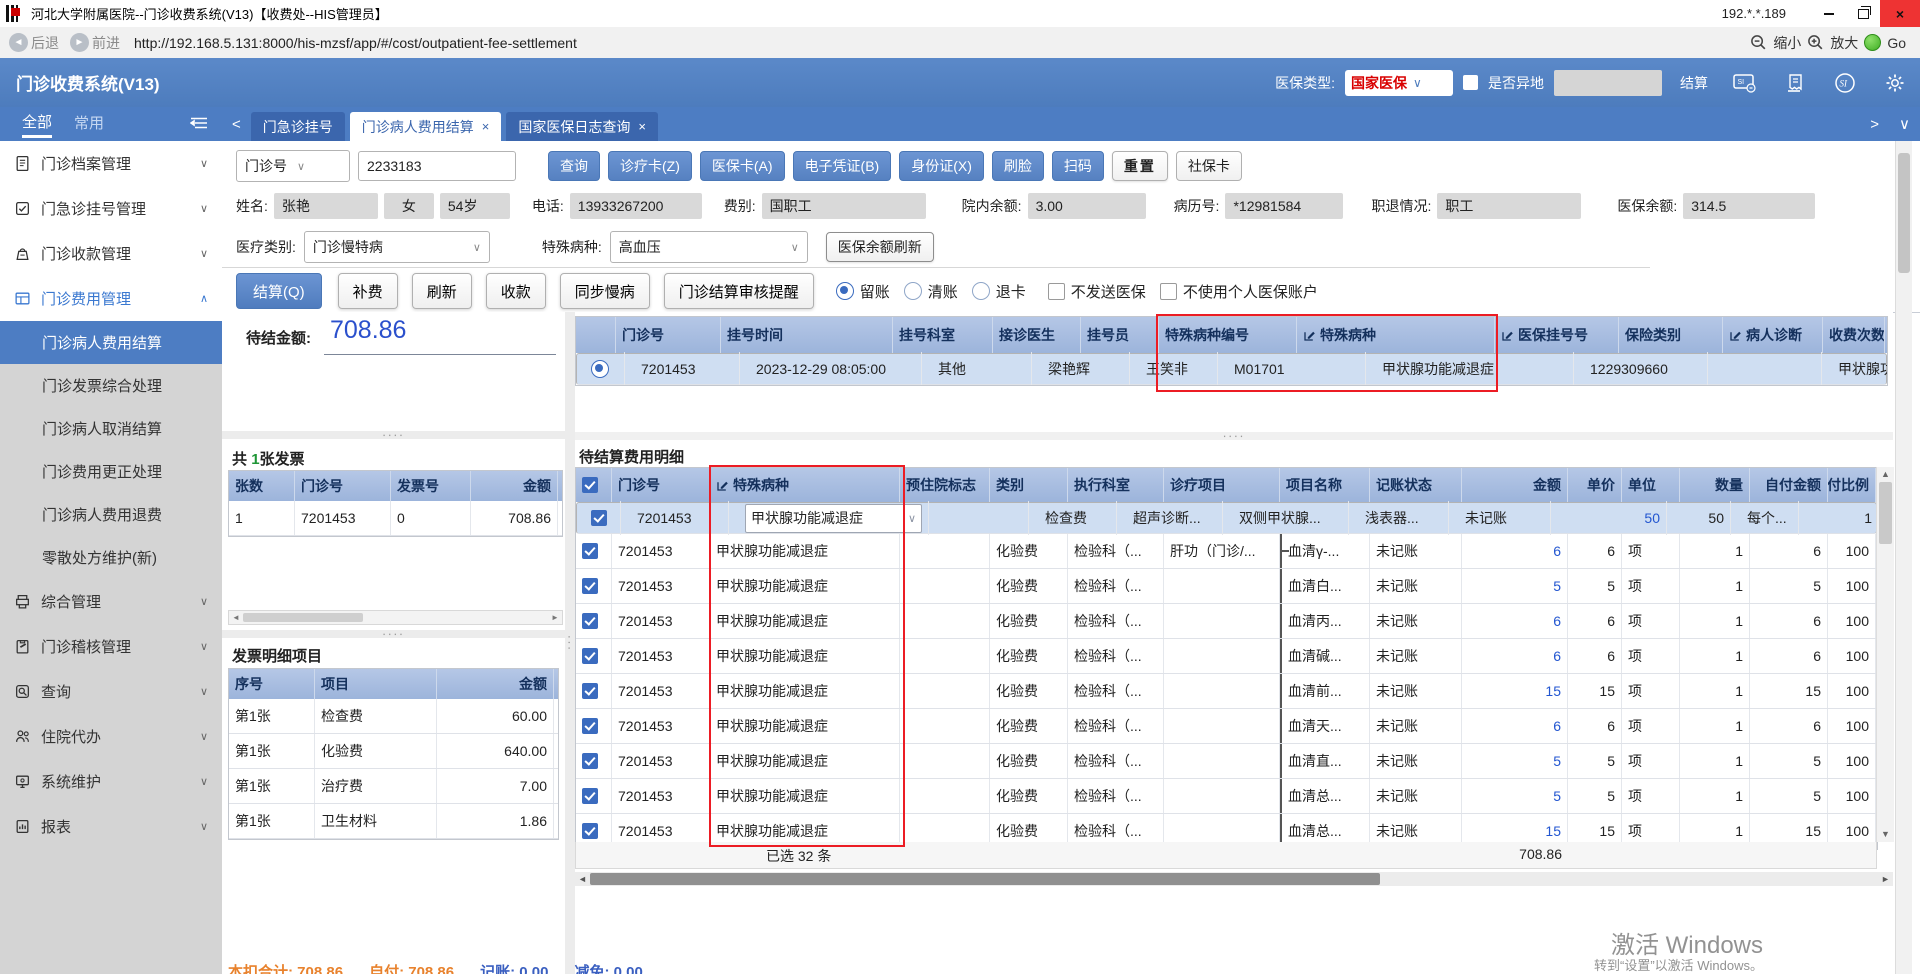  I want to click on search-field-select: 门诊号 ∨, so click(293, 166).